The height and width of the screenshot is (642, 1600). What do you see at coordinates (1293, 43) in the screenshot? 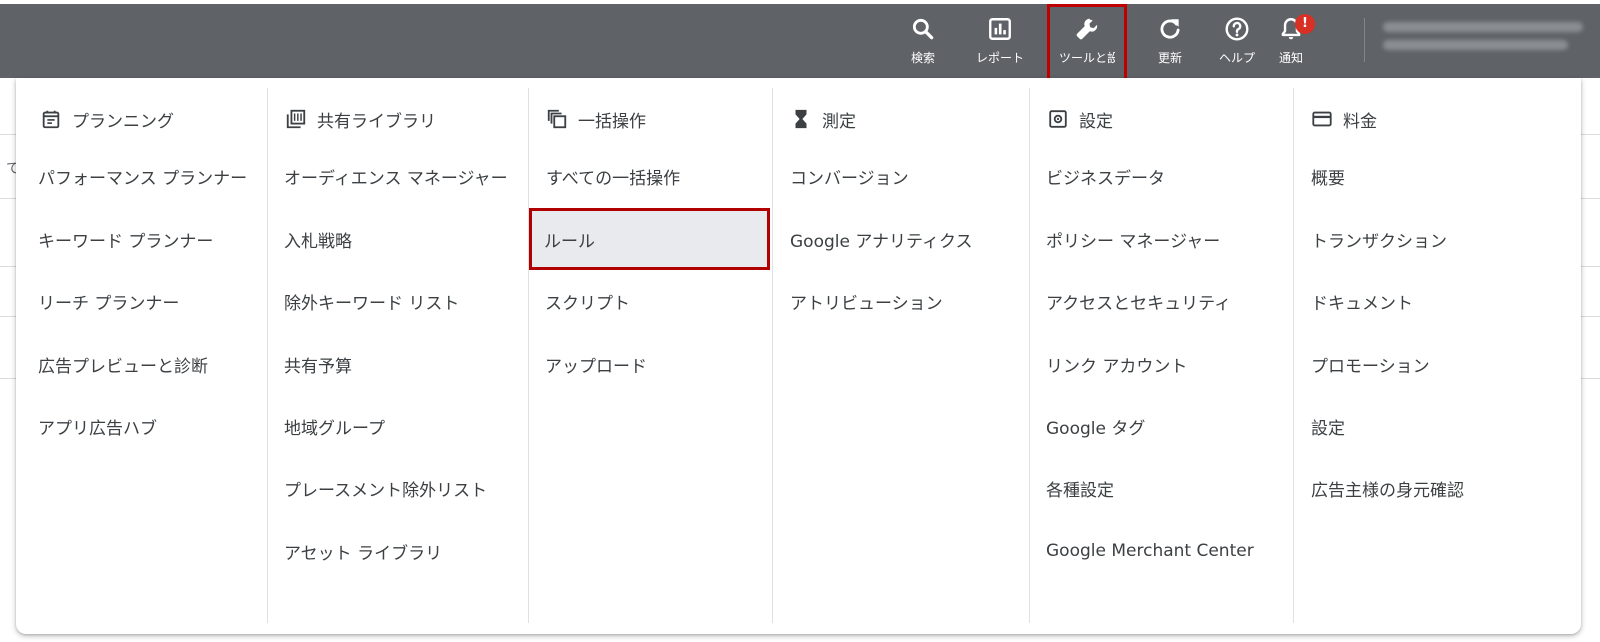
I see `notifications-button: 通知 !` at bounding box center [1293, 43].